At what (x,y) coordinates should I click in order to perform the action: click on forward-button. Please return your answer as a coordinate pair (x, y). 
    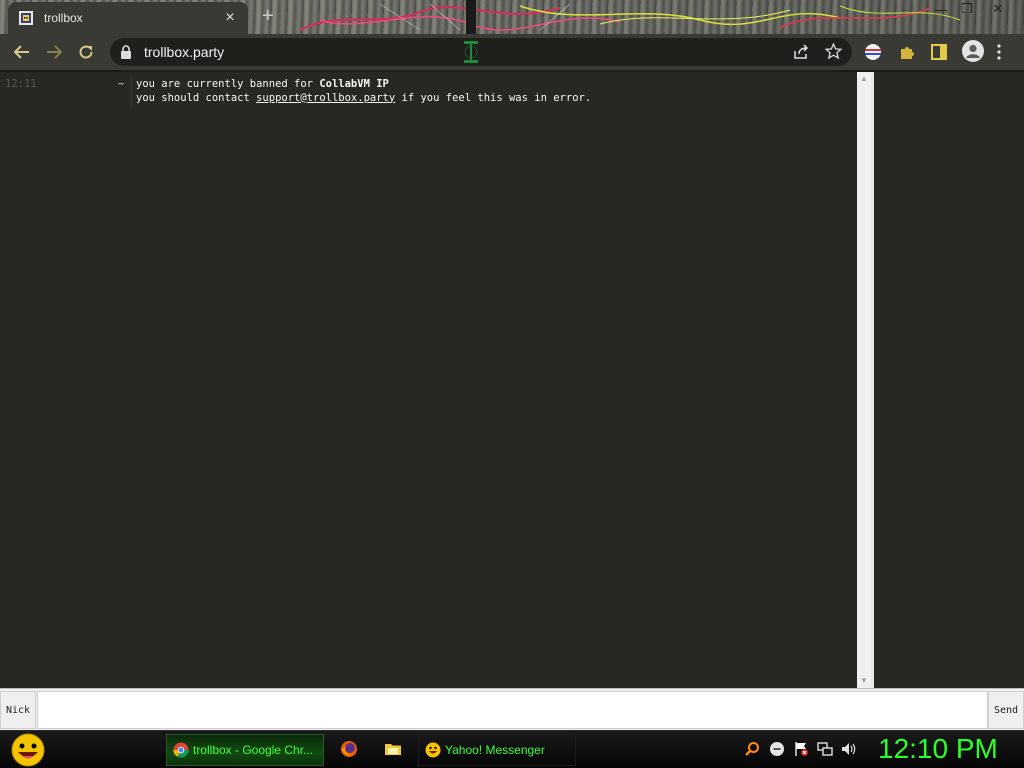
    Looking at the image, I should click on (54, 52).